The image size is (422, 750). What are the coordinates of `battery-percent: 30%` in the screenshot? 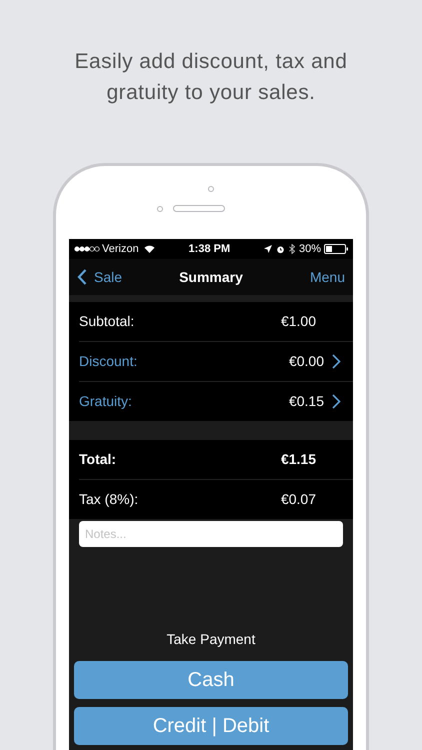 It's located at (309, 249).